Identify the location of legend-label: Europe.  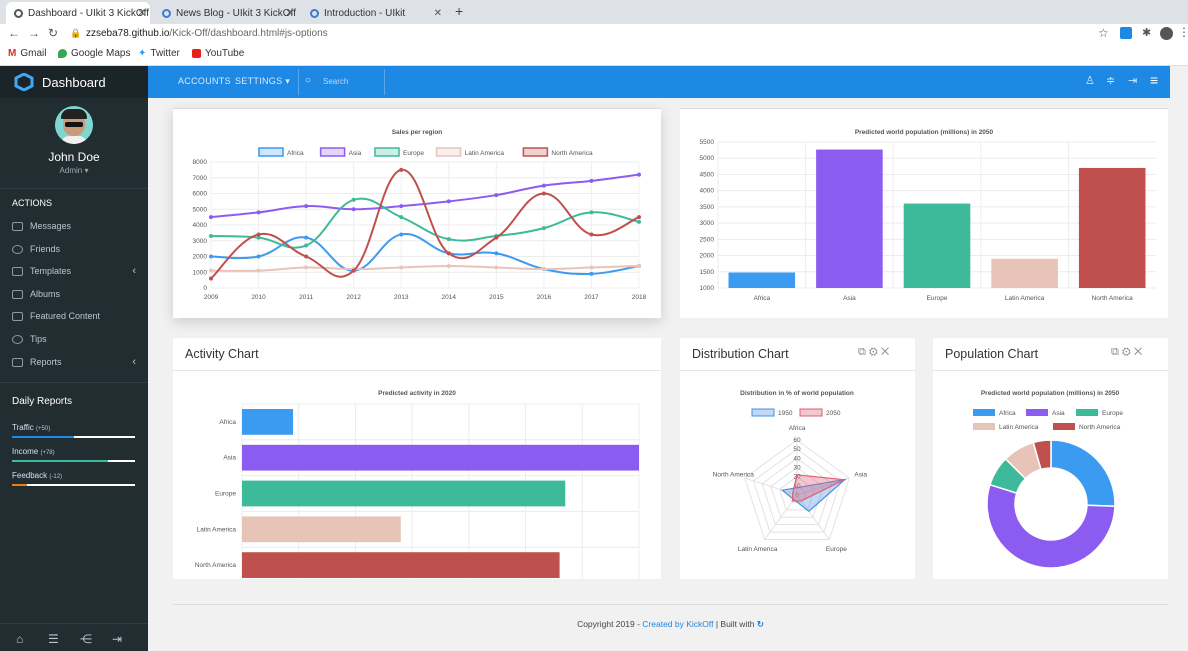
(1112, 413).